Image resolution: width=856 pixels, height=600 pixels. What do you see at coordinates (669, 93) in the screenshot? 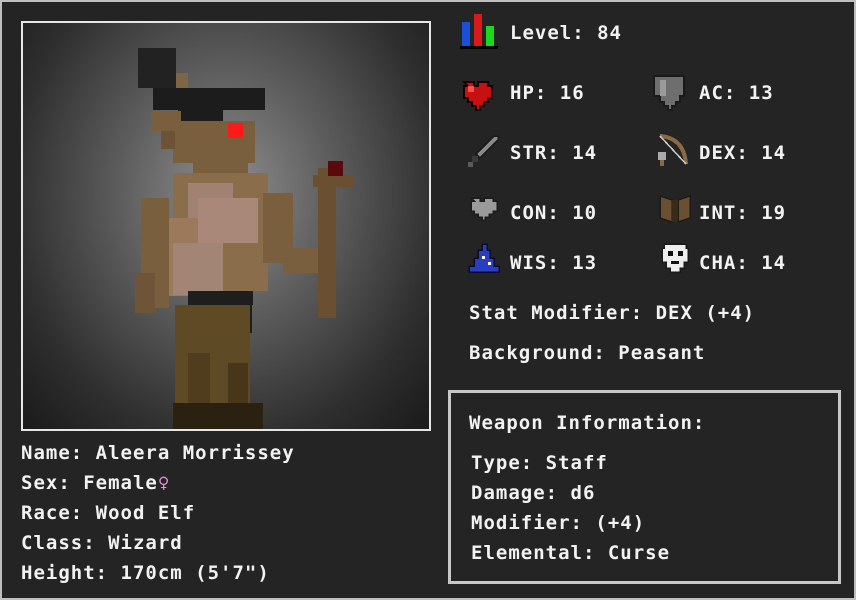
I see `shield-icon` at bounding box center [669, 93].